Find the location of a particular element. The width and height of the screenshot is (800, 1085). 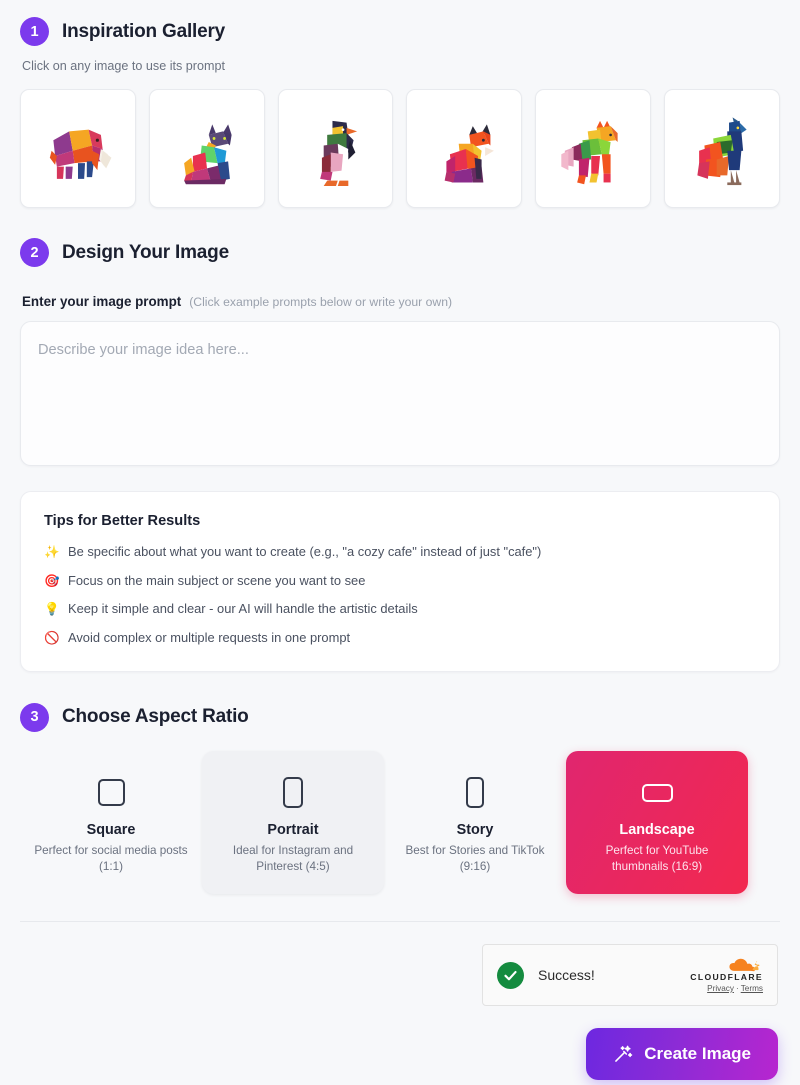

gallery-instruction: Click on any image to use its prompt is located at coordinates (123, 66).